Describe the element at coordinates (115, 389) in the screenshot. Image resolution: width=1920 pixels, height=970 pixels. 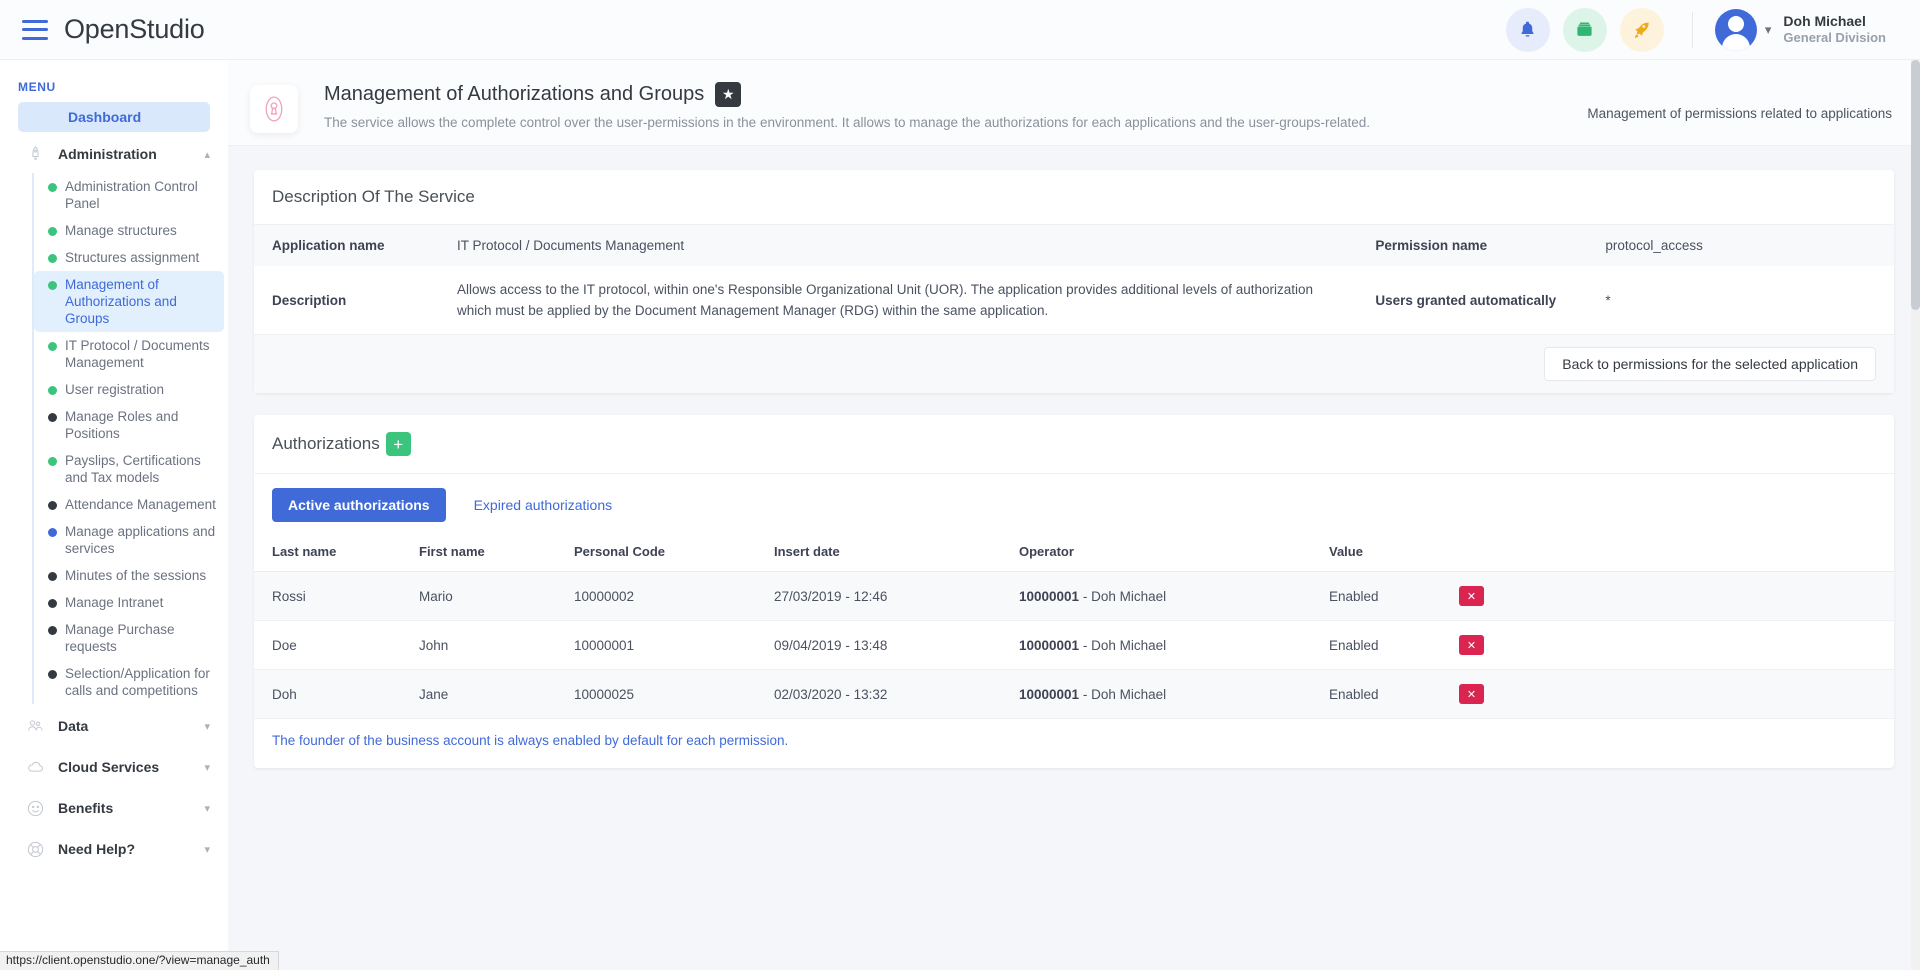
I see `sidebar-item-label: User registration` at that location.